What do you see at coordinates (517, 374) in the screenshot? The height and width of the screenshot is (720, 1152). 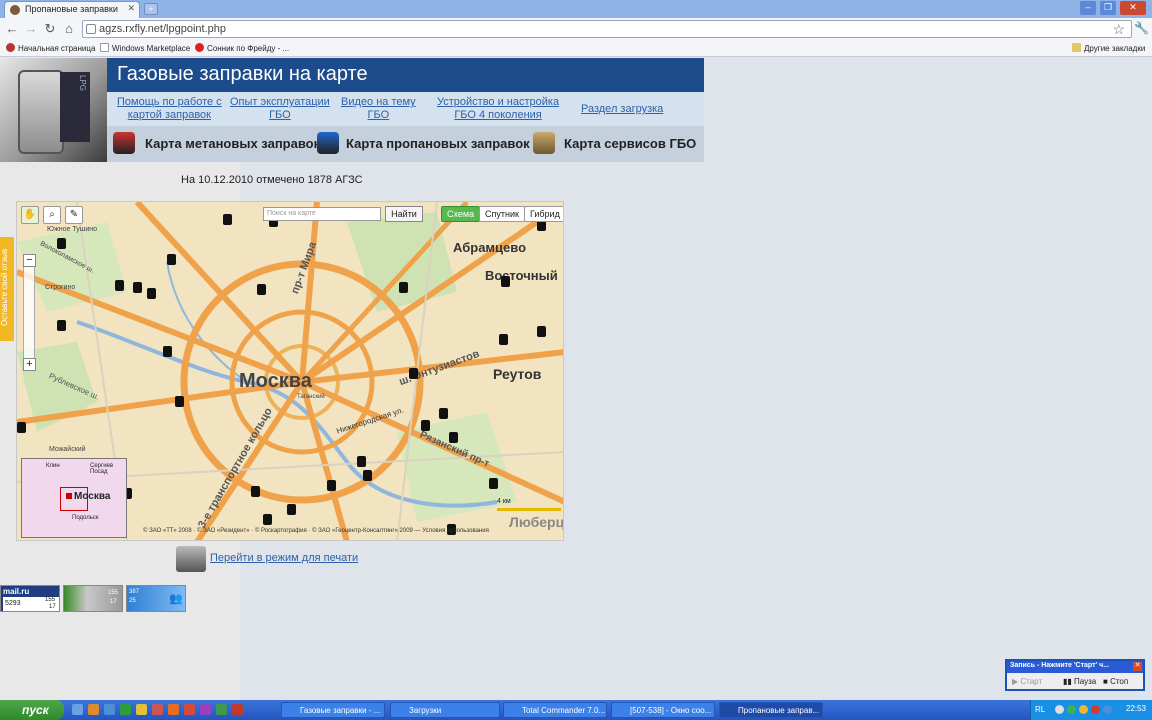 I see `map-label: Реутов` at bounding box center [517, 374].